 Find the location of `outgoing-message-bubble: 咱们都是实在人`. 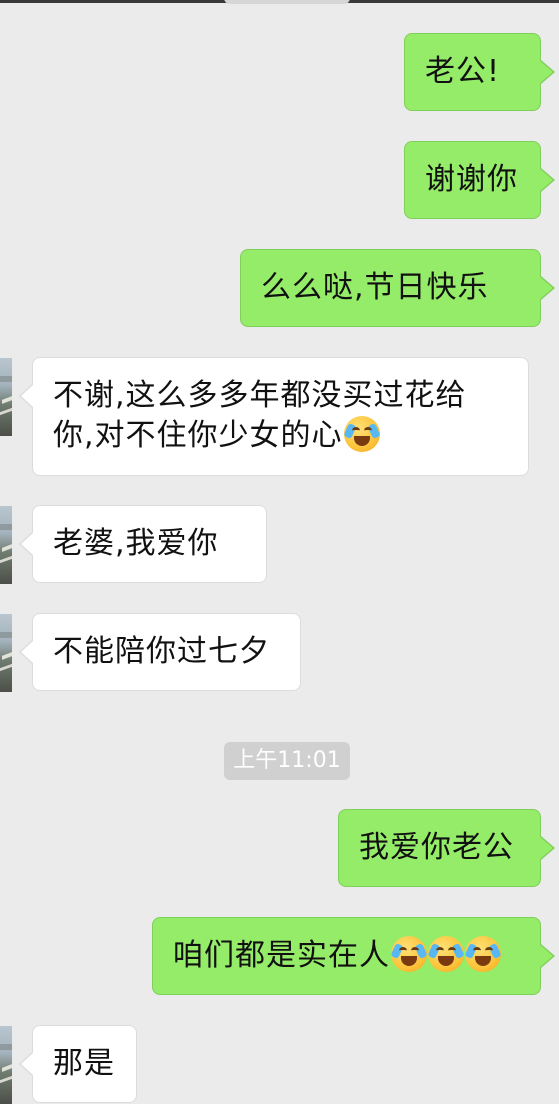

outgoing-message-bubble: 咱们都是实在人 is located at coordinates (353, 956).